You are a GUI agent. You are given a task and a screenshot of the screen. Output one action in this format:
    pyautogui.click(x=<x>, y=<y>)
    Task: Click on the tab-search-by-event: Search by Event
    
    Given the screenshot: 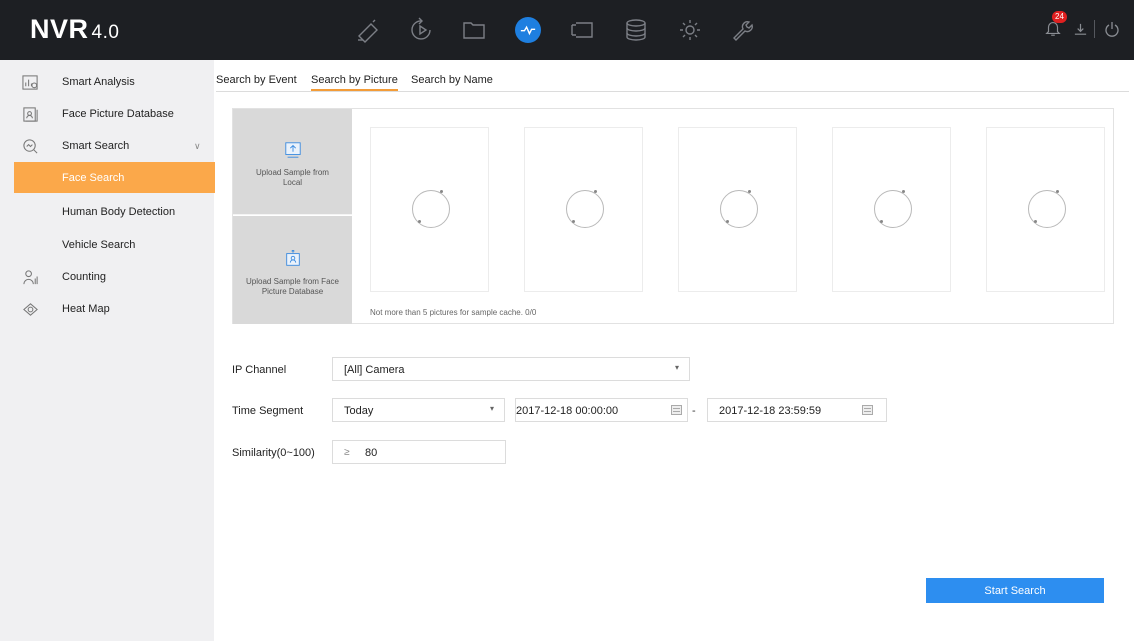 What is the action you would take?
    pyautogui.click(x=256, y=80)
    